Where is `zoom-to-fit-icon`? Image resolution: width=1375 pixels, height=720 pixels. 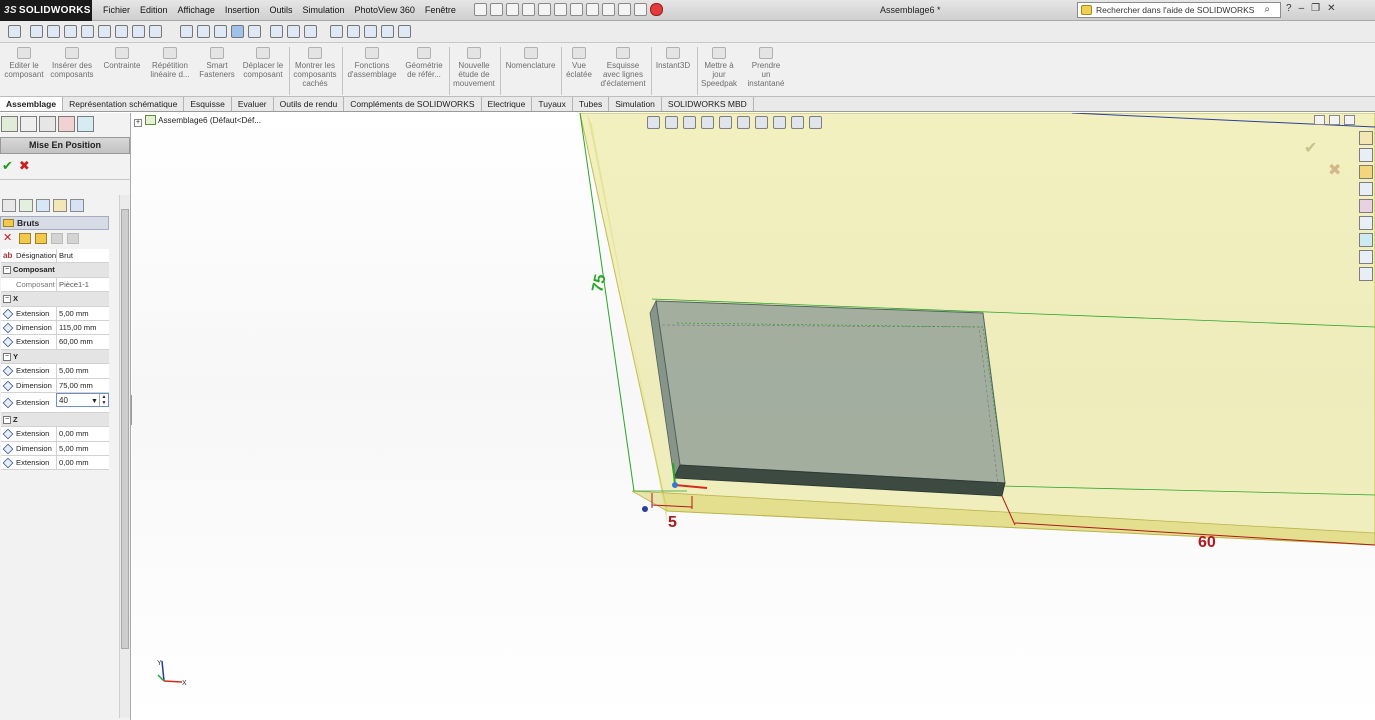
zoom-to-fit-icon is located at coordinates (653, 122).